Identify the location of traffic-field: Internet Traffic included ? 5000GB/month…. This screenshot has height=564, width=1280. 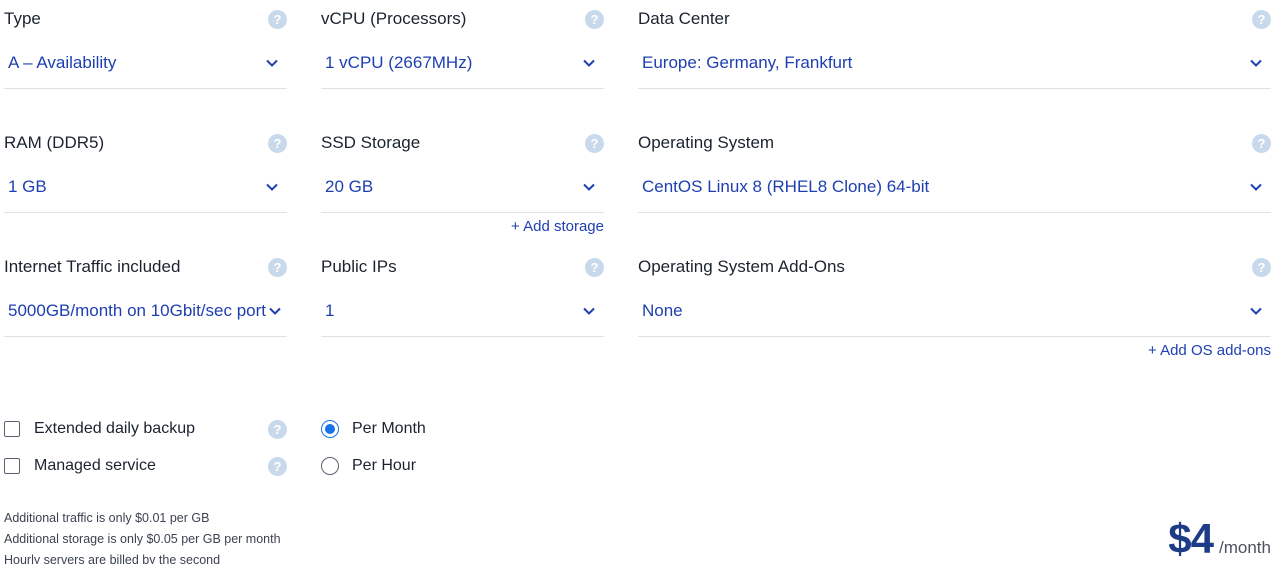
(145, 293).